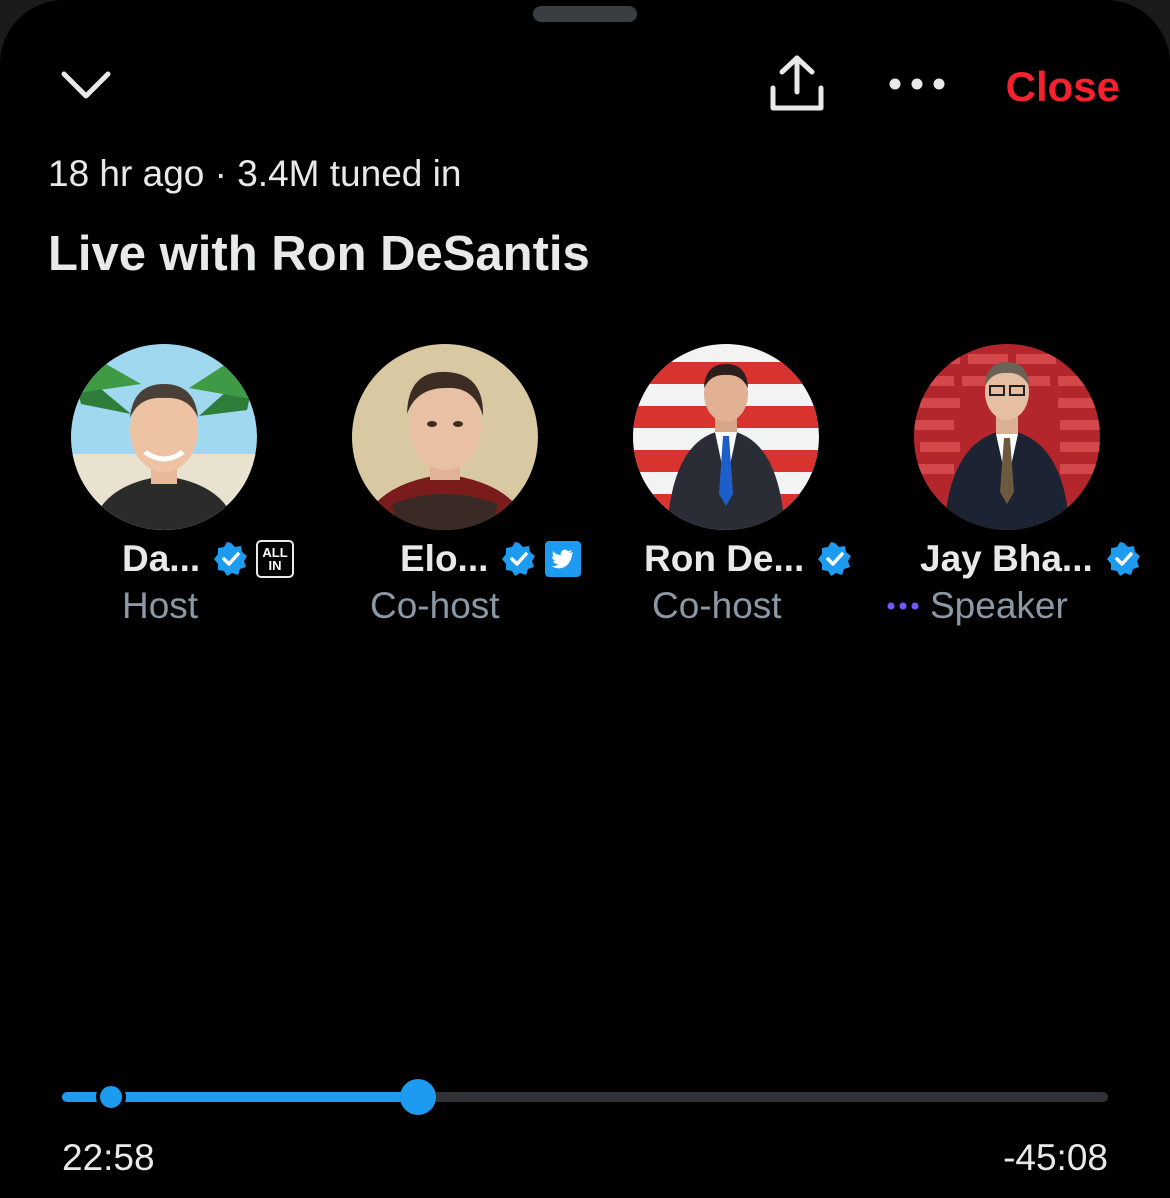 Image resolution: width=1170 pixels, height=1198 pixels. Describe the element at coordinates (417, 1097) in the screenshot. I see `scrubber-thumb` at that location.